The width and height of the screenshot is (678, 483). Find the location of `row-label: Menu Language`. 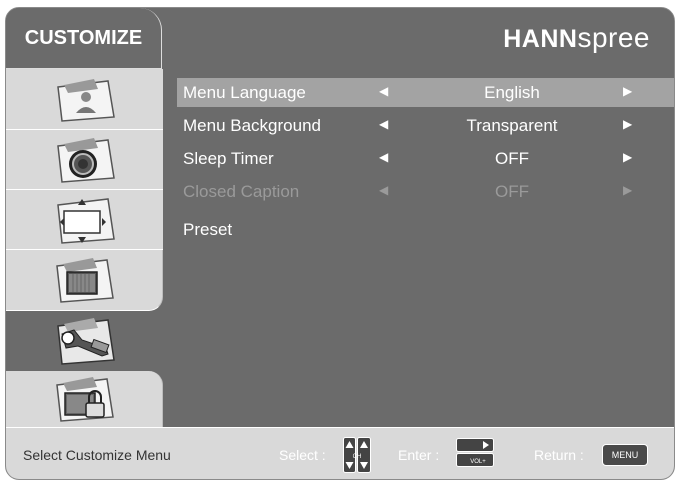

row-label: Menu Language is located at coordinates (244, 92).